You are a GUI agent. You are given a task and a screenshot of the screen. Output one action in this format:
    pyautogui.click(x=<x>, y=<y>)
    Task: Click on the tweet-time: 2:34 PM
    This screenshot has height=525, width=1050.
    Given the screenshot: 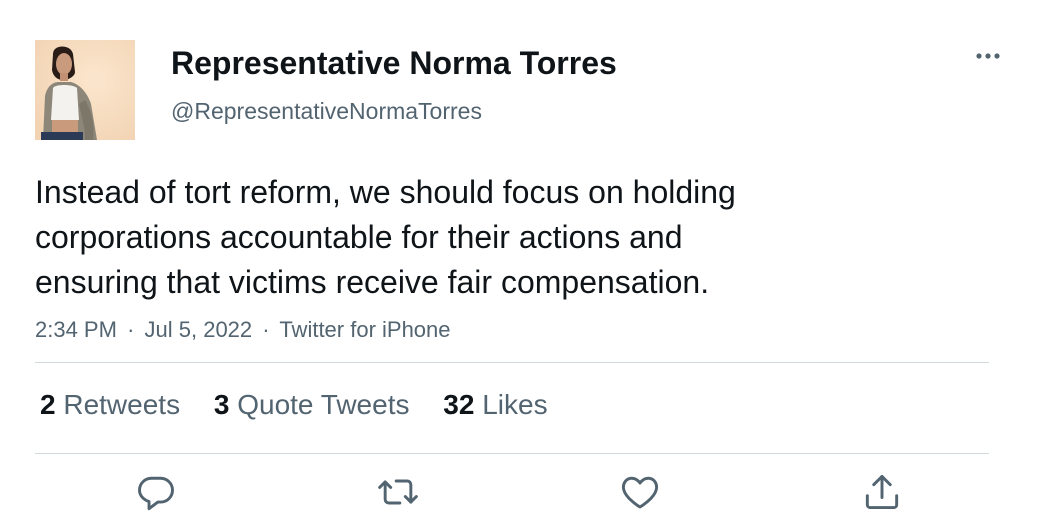 What is the action you would take?
    pyautogui.click(x=76, y=329)
    